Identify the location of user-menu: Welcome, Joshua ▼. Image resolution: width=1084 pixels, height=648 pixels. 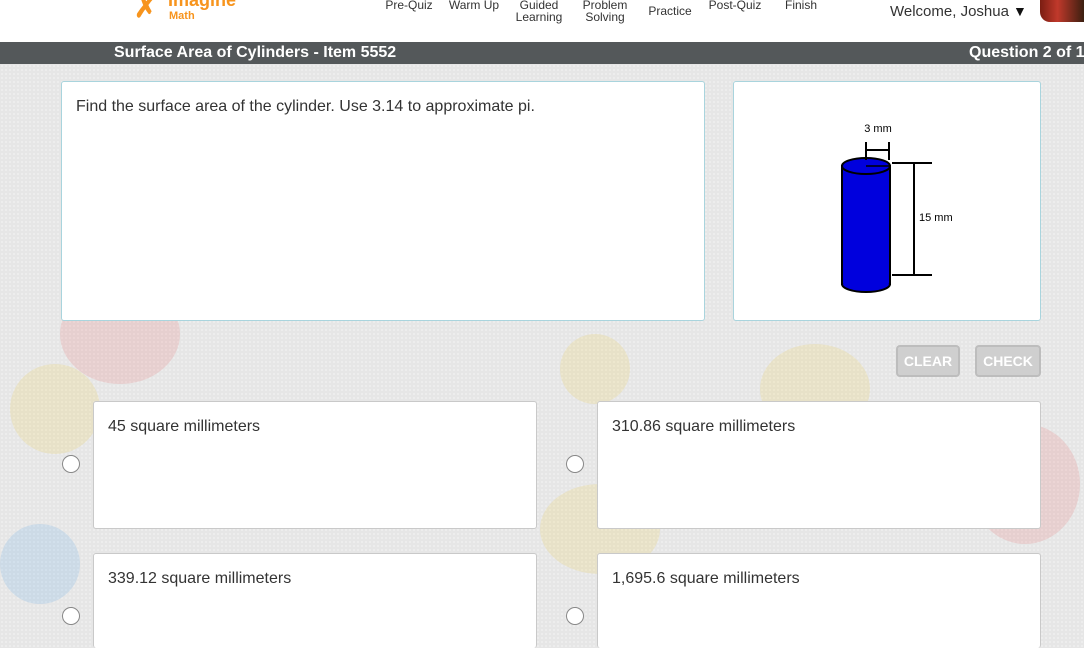
(958, 11).